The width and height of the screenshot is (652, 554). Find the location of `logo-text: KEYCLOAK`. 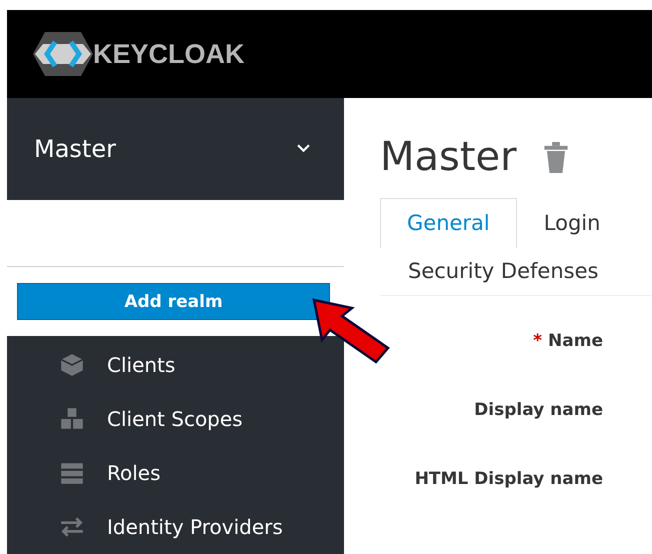

logo-text: KEYCLOAK is located at coordinates (169, 54).